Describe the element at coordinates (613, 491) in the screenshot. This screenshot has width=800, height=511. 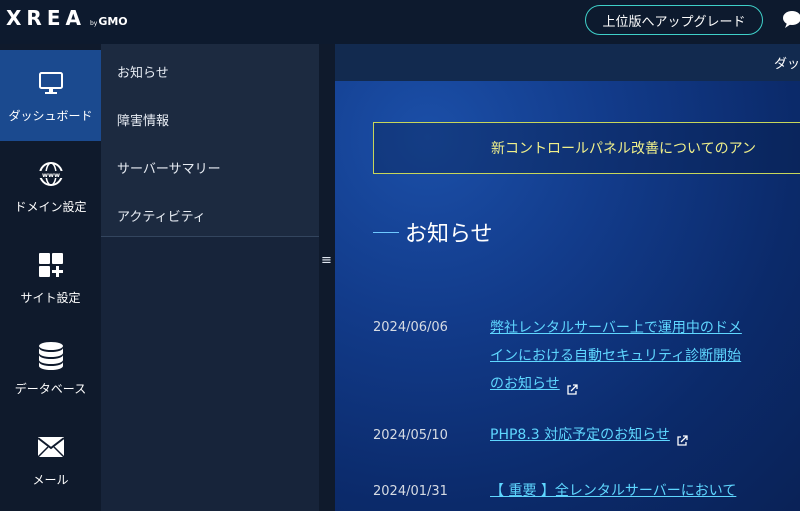
I see `news-link-line: 【 重要 】全レンタルサーバーにおいて` at that location.